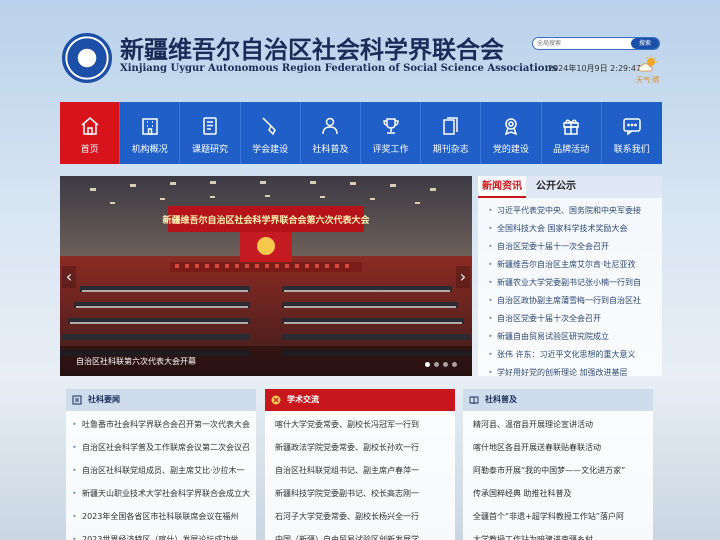  Describe the element at coordinates (474, 400) in the screenshot. I see `book-icon` at that location.